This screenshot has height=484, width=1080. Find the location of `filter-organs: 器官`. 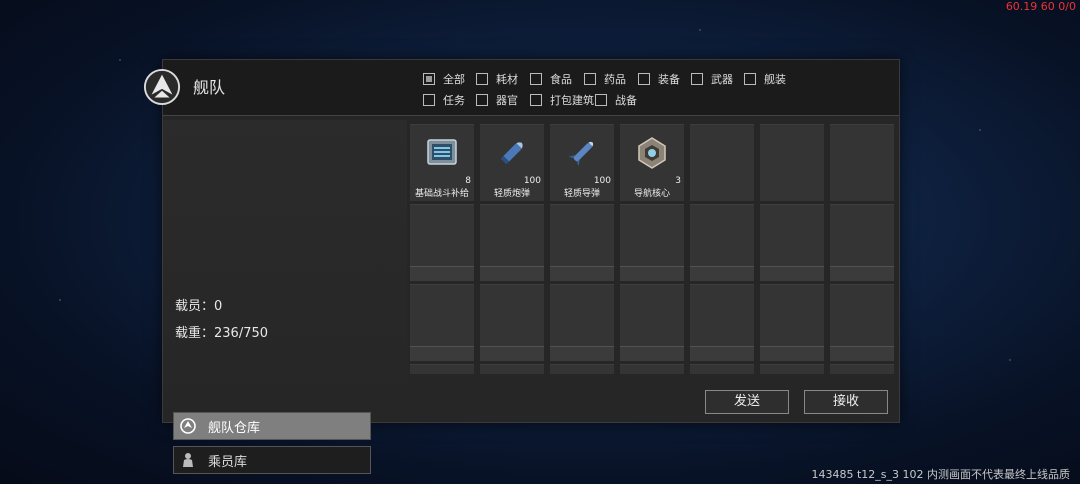

filter-organs: 器官 is located at coordinates (497, 100).